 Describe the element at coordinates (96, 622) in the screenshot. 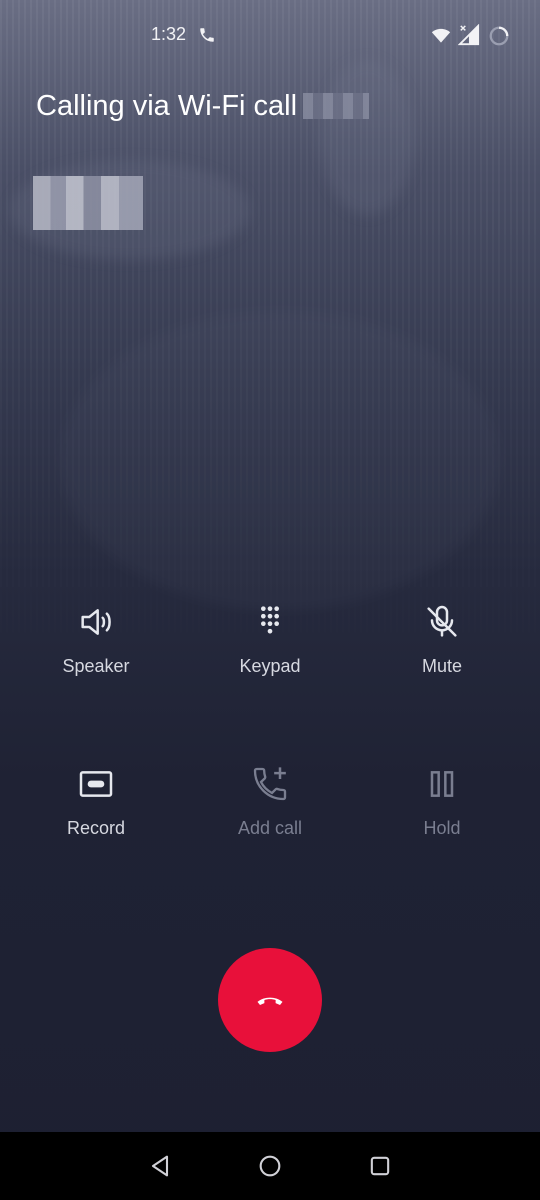

I see `speaker-icon` at that location.